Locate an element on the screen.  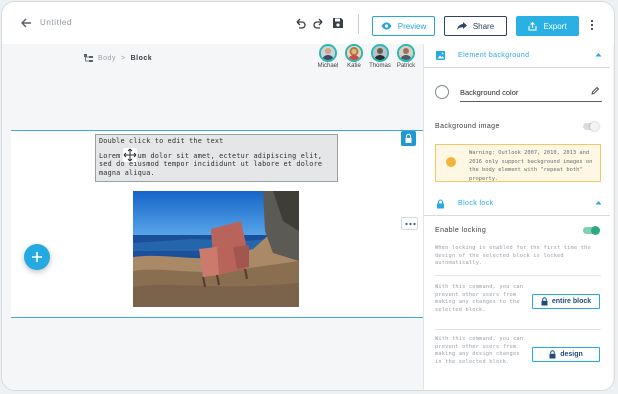
move-handle-icon is located at coordinates (130, 155).